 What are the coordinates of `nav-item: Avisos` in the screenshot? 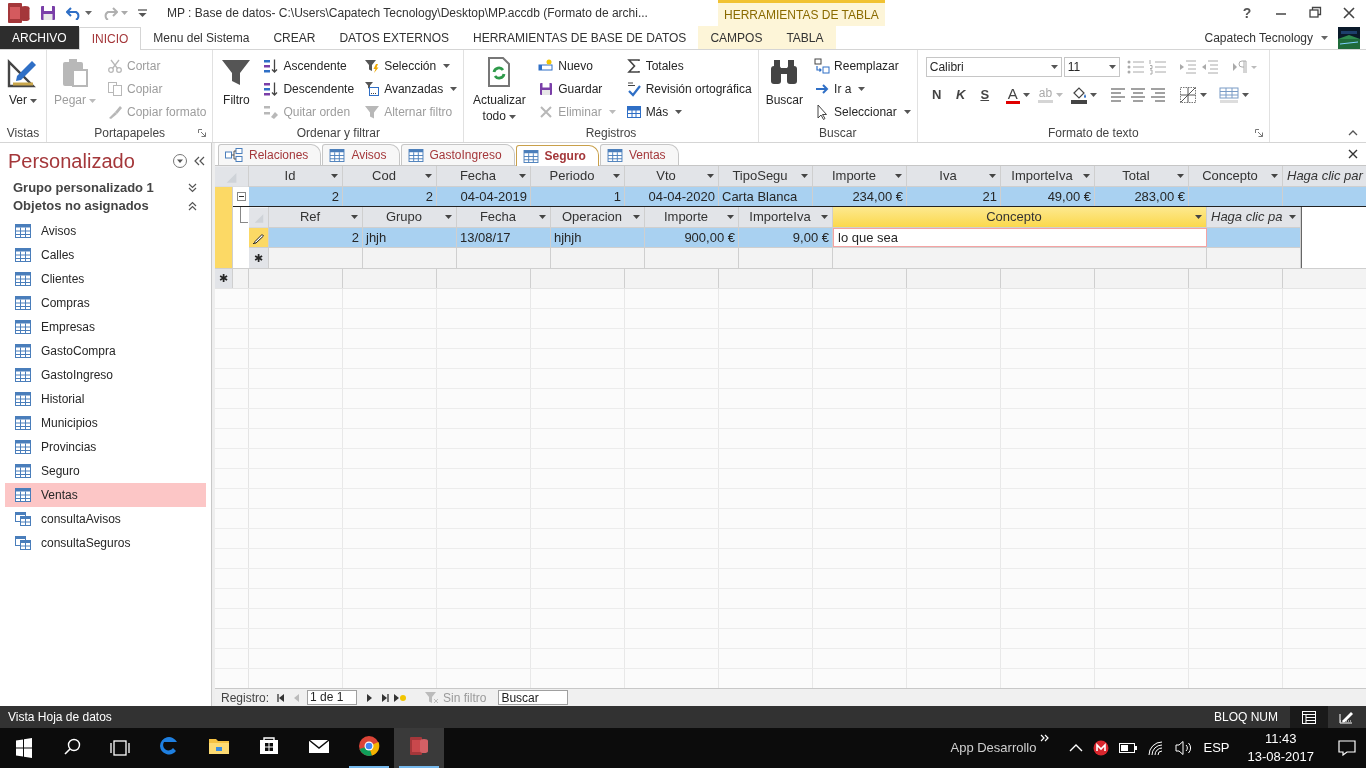 It's located at (105, 231).